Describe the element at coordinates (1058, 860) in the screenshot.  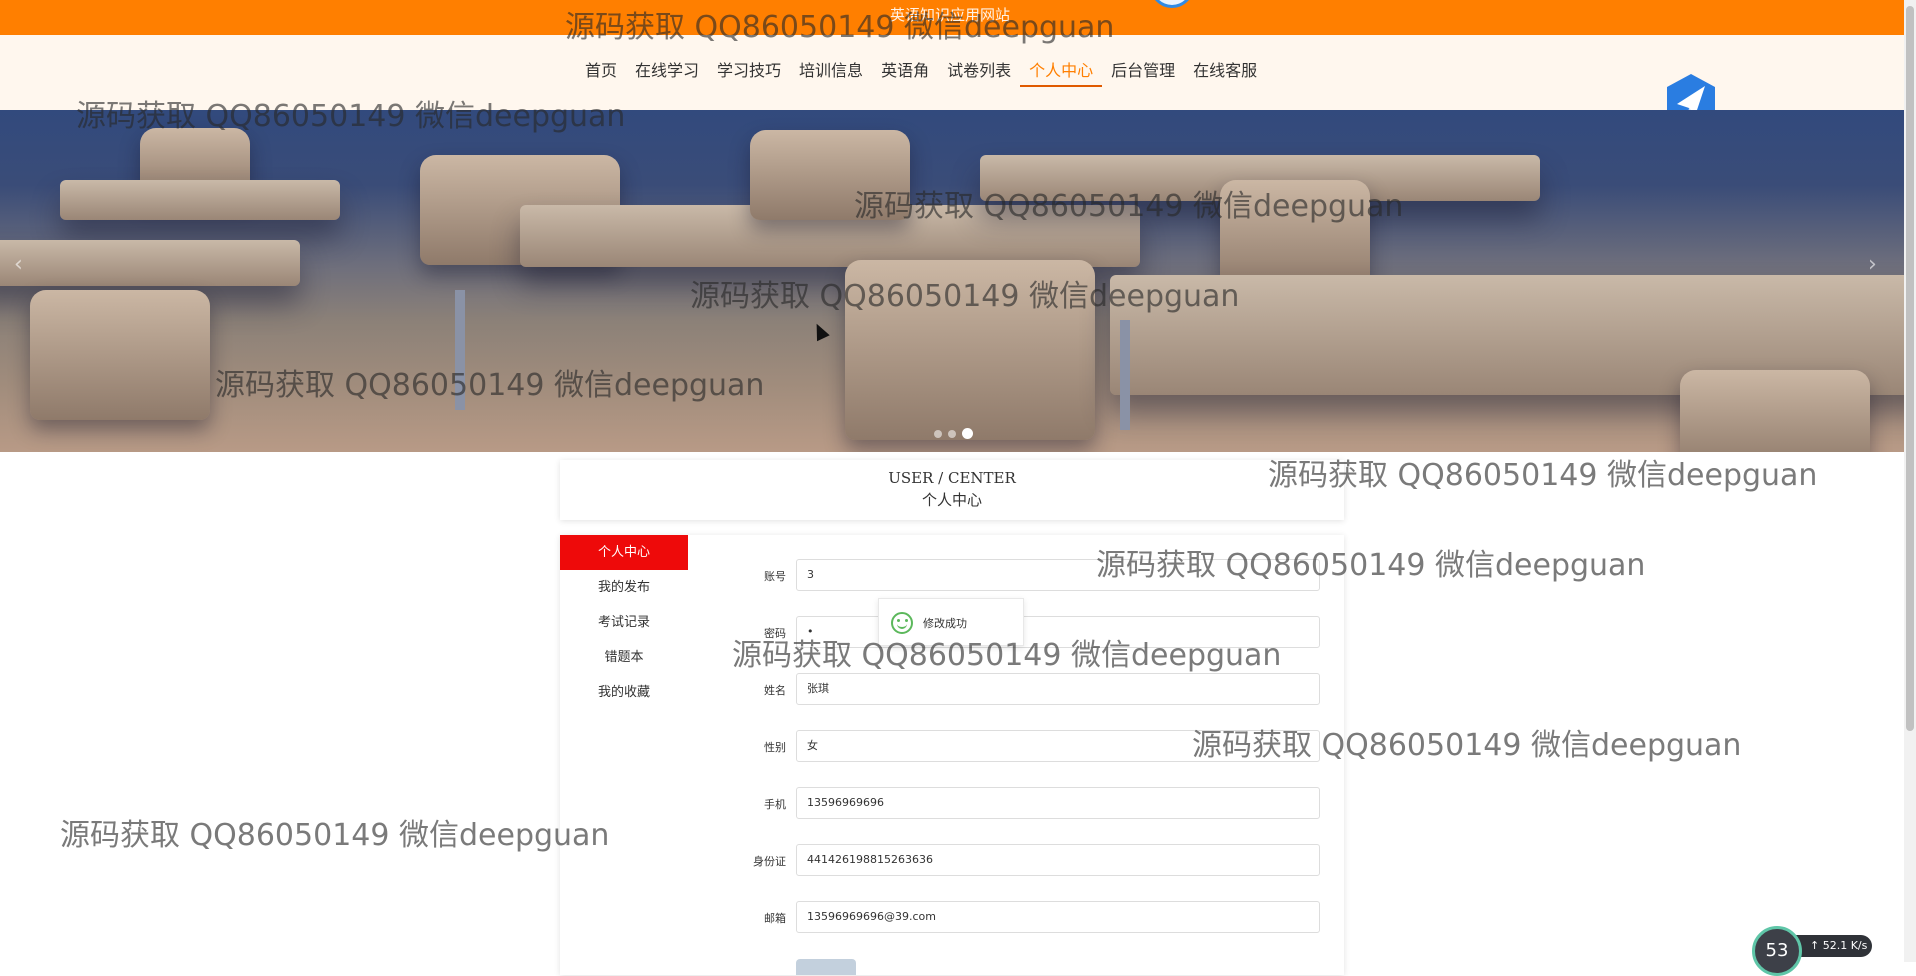
I see `id-card-input: 441426198815263636` at that location.